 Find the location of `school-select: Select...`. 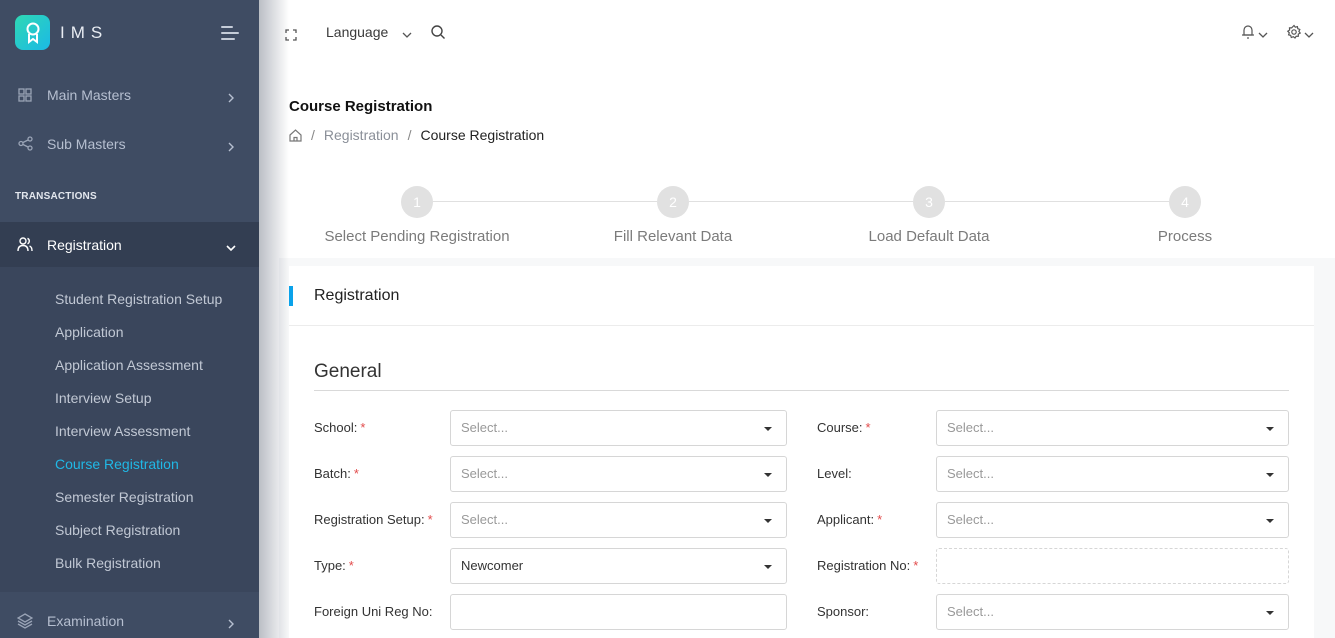

school-select: Select... is located at coordinates (618, 428).